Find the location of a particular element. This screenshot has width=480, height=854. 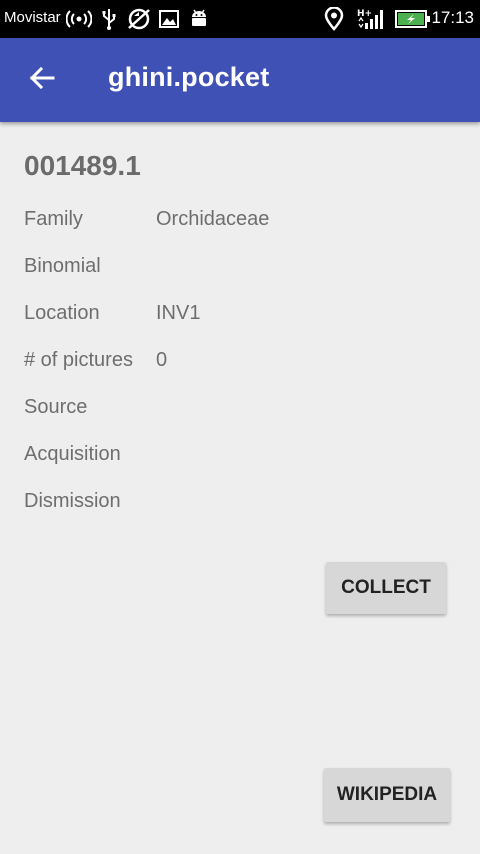

carrier-label: Movistar is located at coordinates (32, 17).